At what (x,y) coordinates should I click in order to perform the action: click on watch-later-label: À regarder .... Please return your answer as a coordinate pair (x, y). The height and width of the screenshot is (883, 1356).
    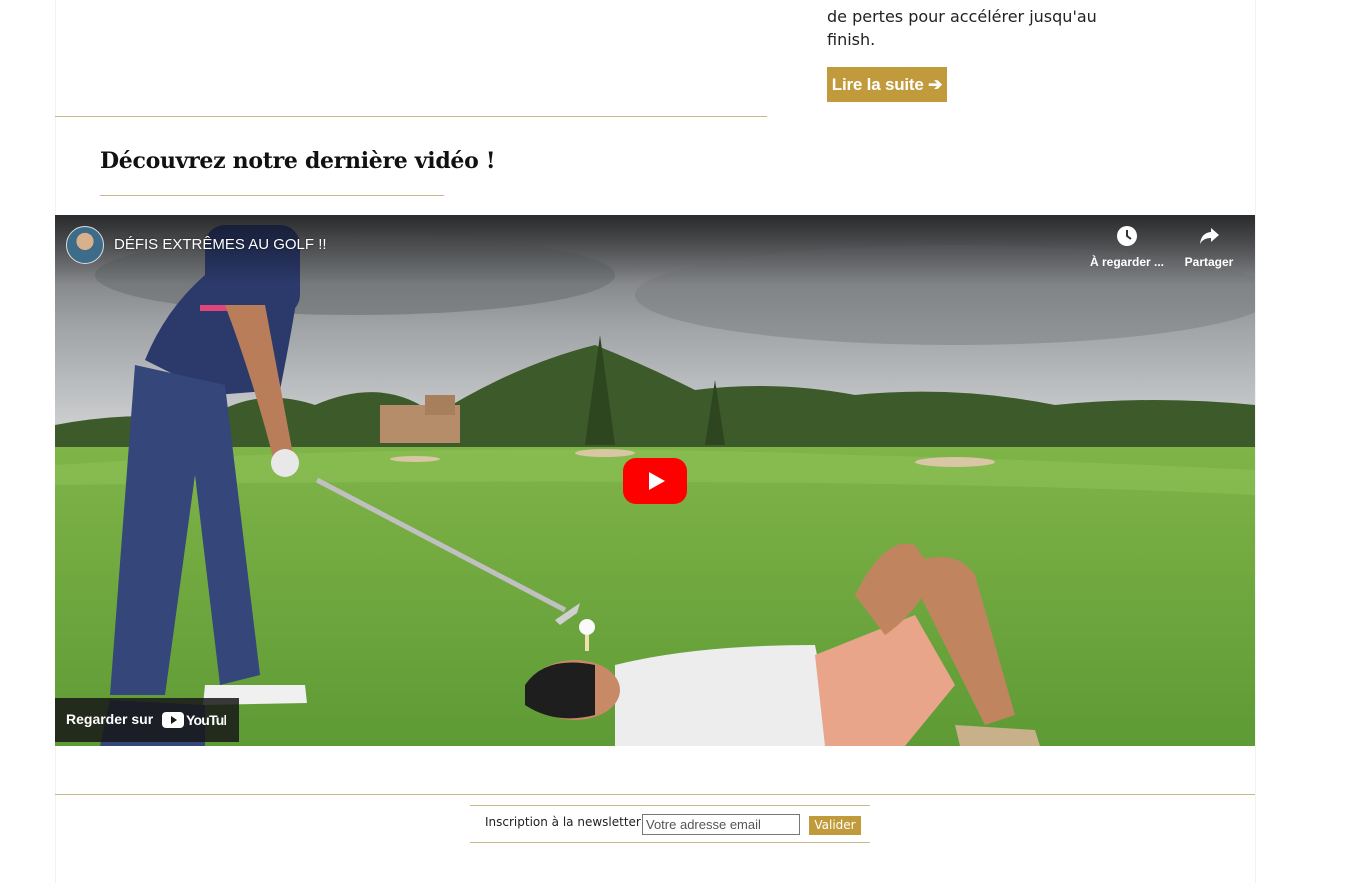
    Looking at the image, I should click on (1127, 262).